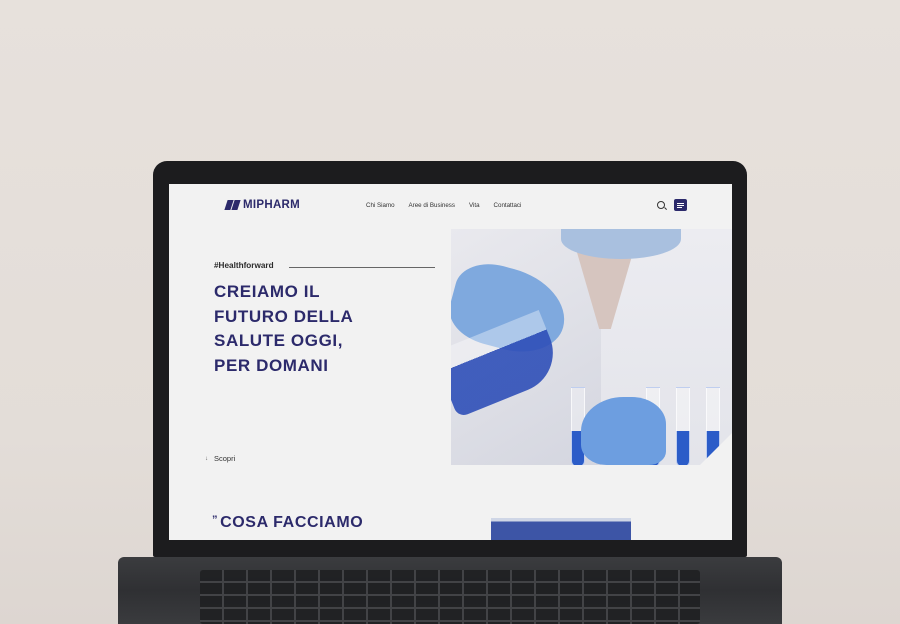 The image size is (900, 624). Describe the element at coordinates (561, 529) in the screenshot. I see `section-image` at that location.